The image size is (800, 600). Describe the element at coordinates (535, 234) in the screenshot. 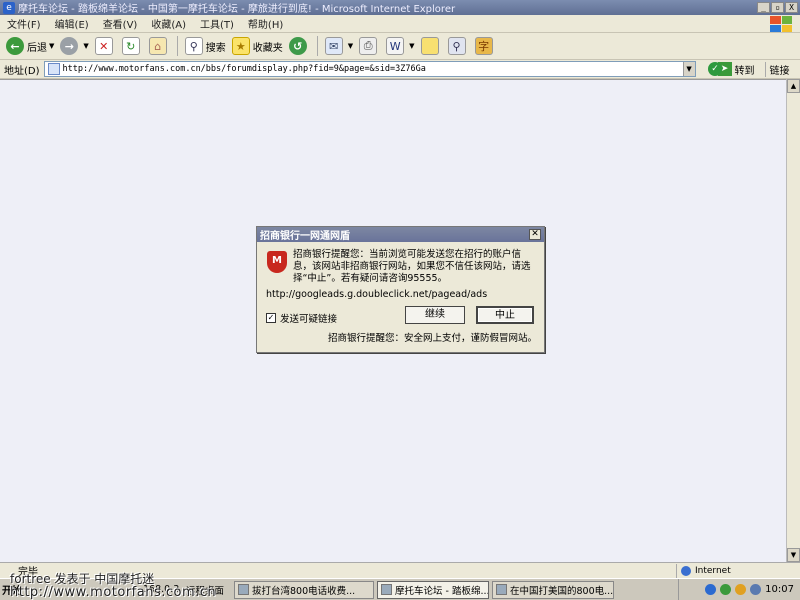

I see `dialog-close-button: ✕` at that location.